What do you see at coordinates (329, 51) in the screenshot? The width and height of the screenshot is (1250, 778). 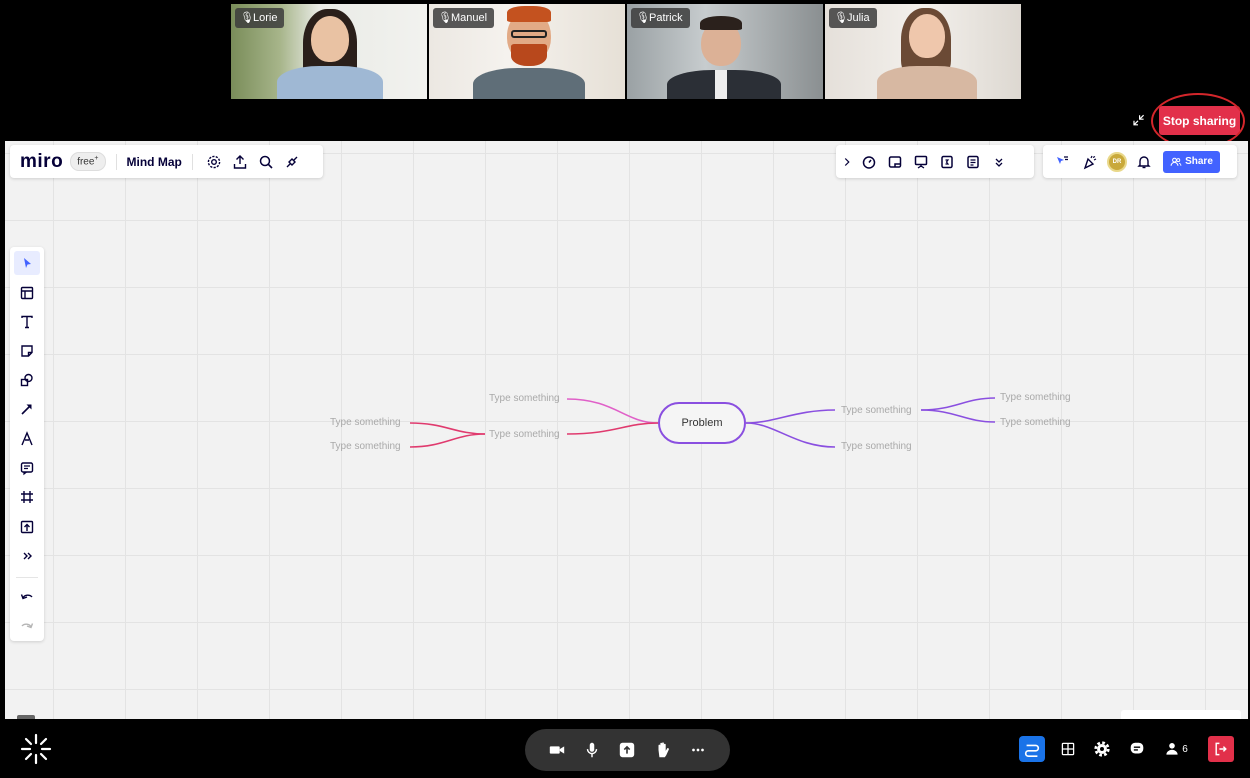 I see `participant-tile-lorie: 🎙Lorie` at bounding box center [329, 51].